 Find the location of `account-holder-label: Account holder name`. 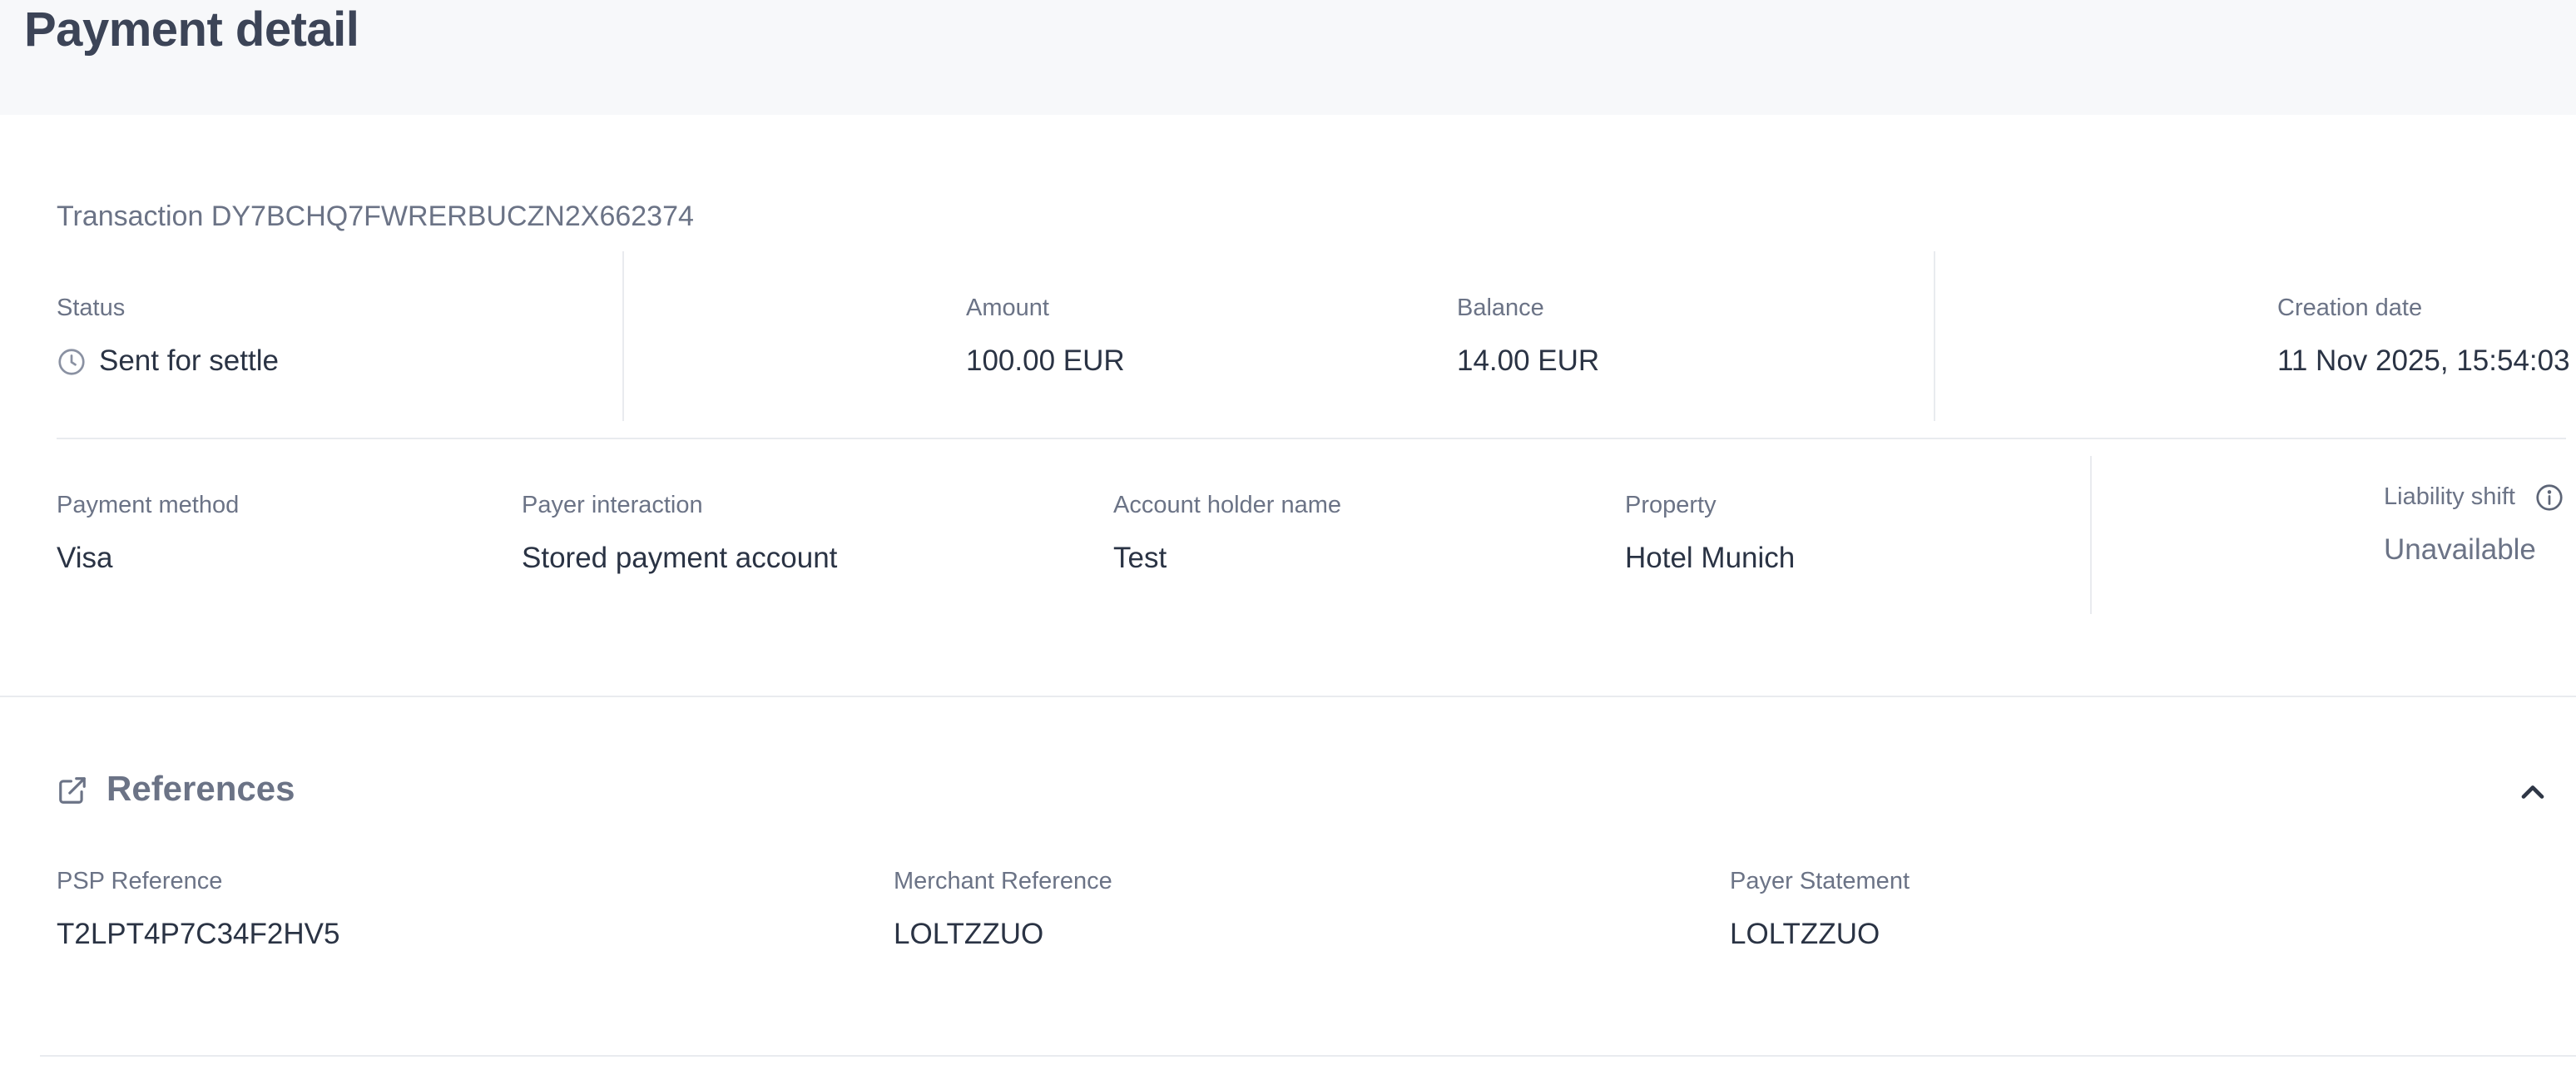

account-holder-label: Account holder name is located at coordinates (1228, 505).